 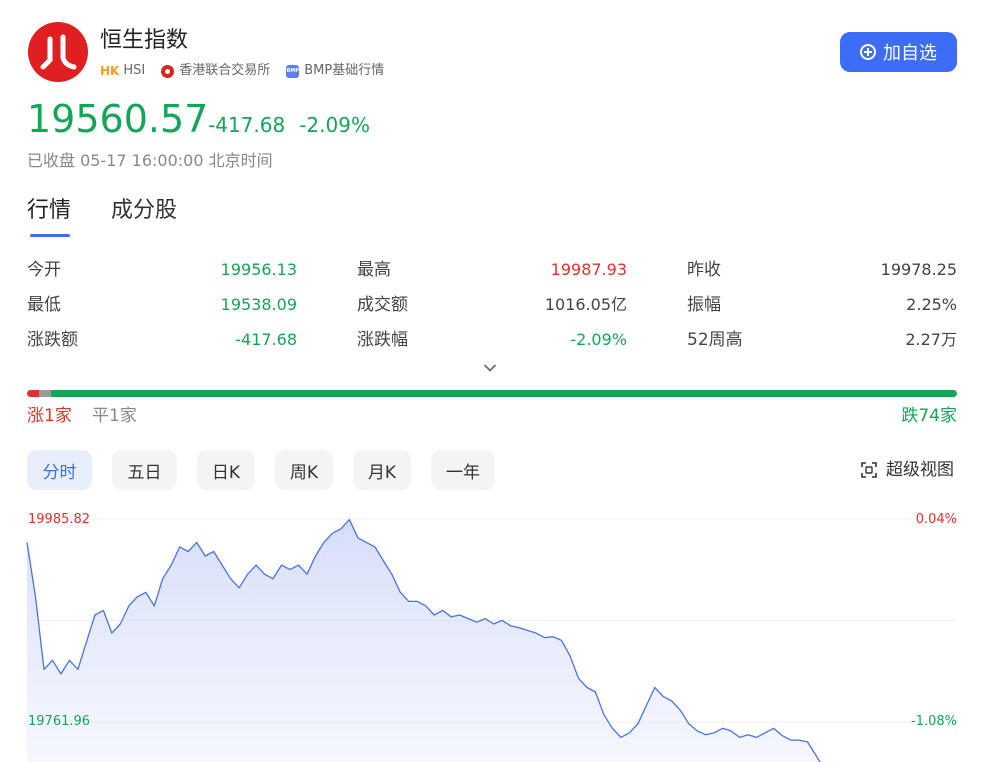 I want to click on breadth-up-label: 涨1家, so click(x=49, y=416).